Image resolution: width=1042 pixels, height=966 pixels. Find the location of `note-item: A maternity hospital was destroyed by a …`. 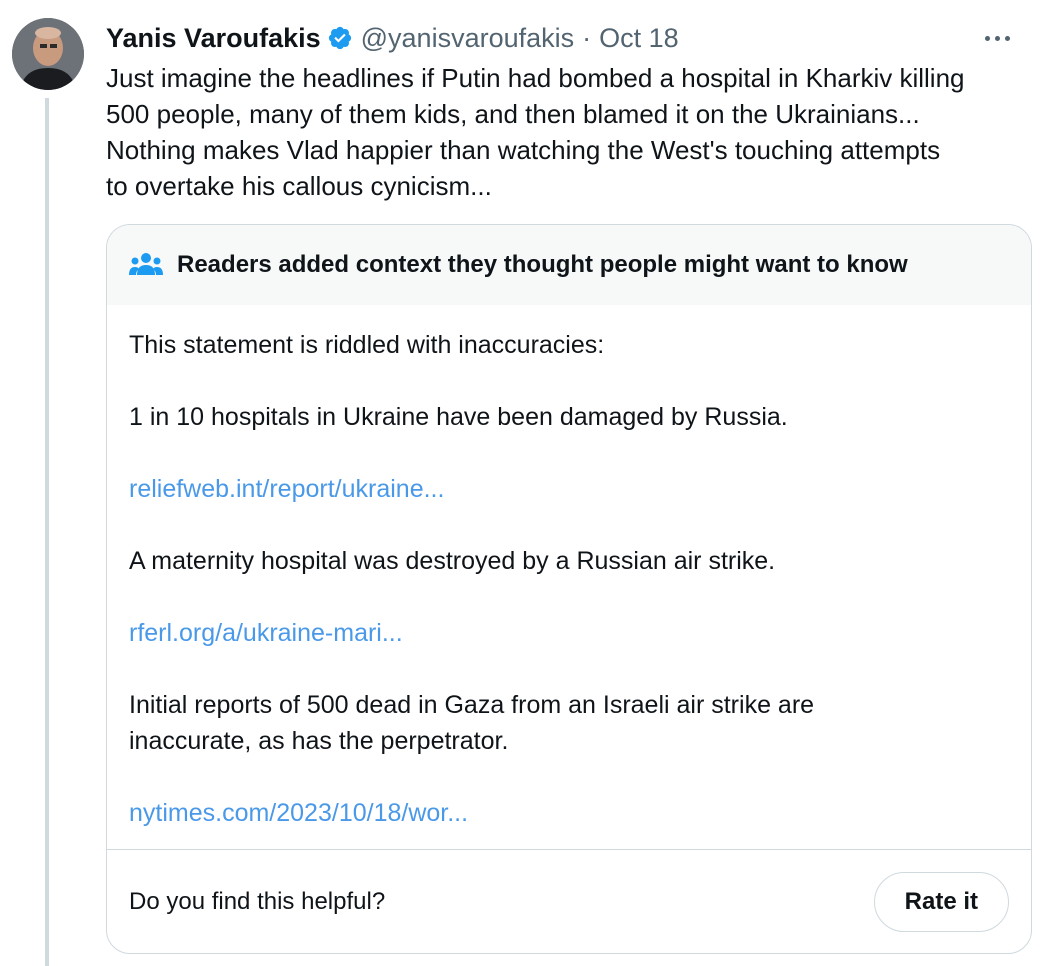

note-item: A maternity hospital was destroyed by a … is located at coordinates (452, 561).